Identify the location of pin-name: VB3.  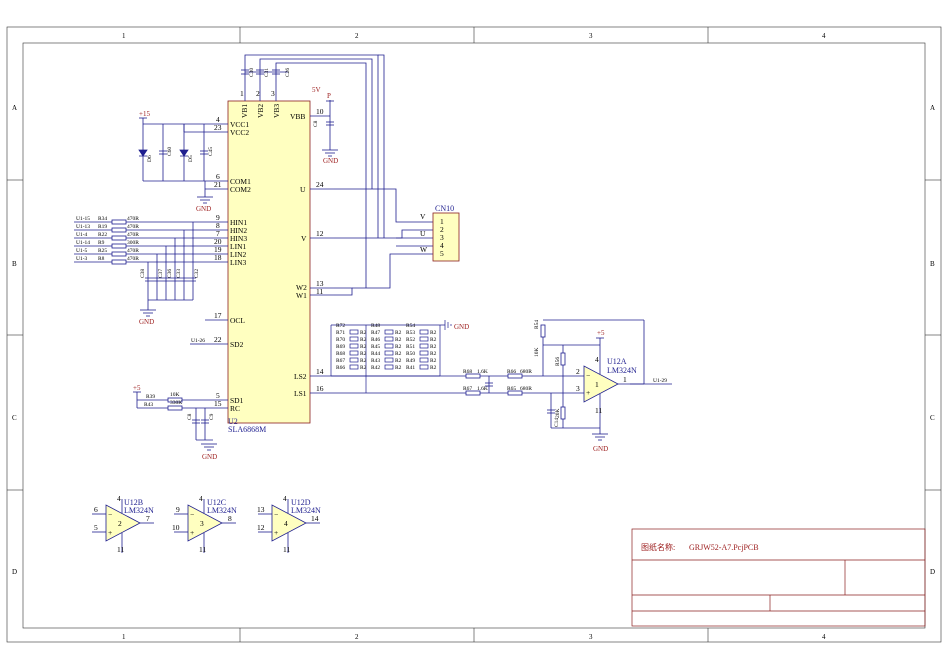
(276, 111).